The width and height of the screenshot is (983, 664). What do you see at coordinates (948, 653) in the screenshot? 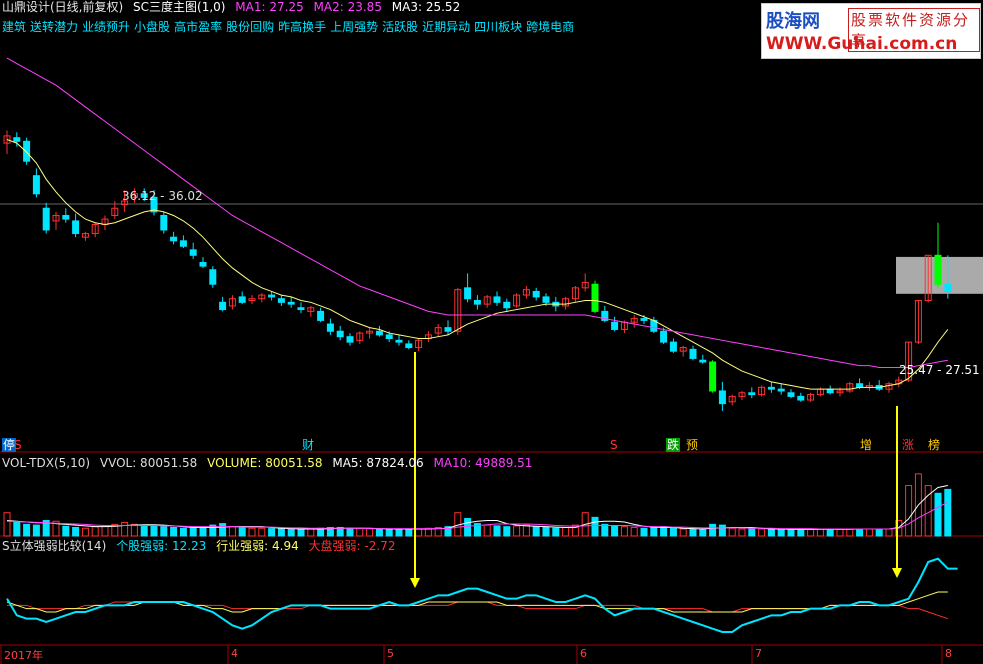
I see `time-axis-label: 8` at bounding box center [948, 653].